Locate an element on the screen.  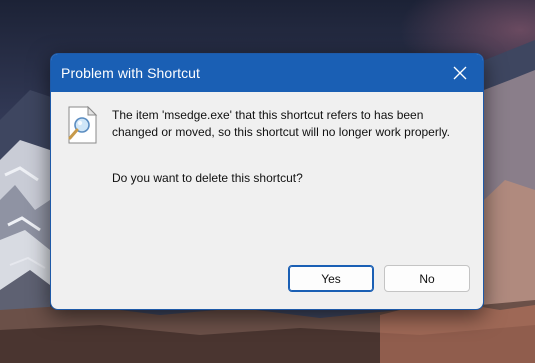
no-button: No is located at coordinates (427, 278).